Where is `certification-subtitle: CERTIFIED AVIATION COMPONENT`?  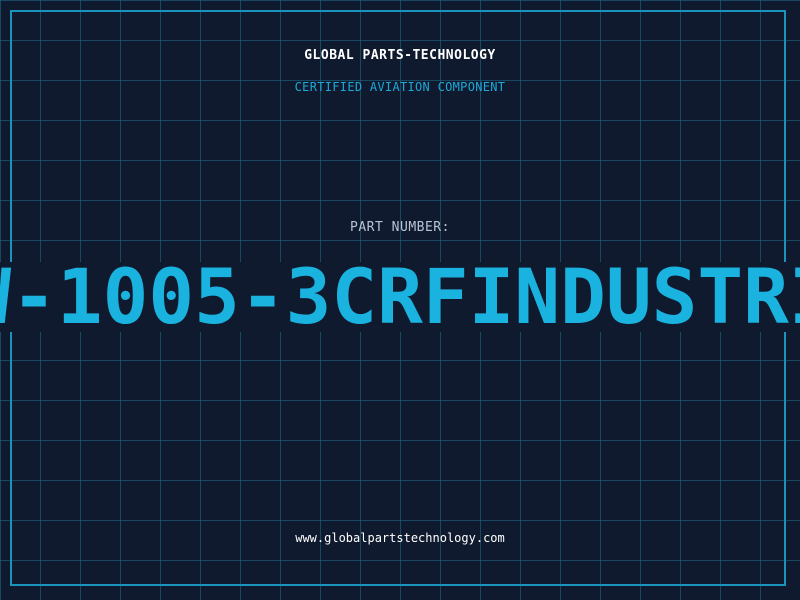
certification-subtitle: CERTIFIED AVIATION COMPONENT is located at coordinates (400, 87).